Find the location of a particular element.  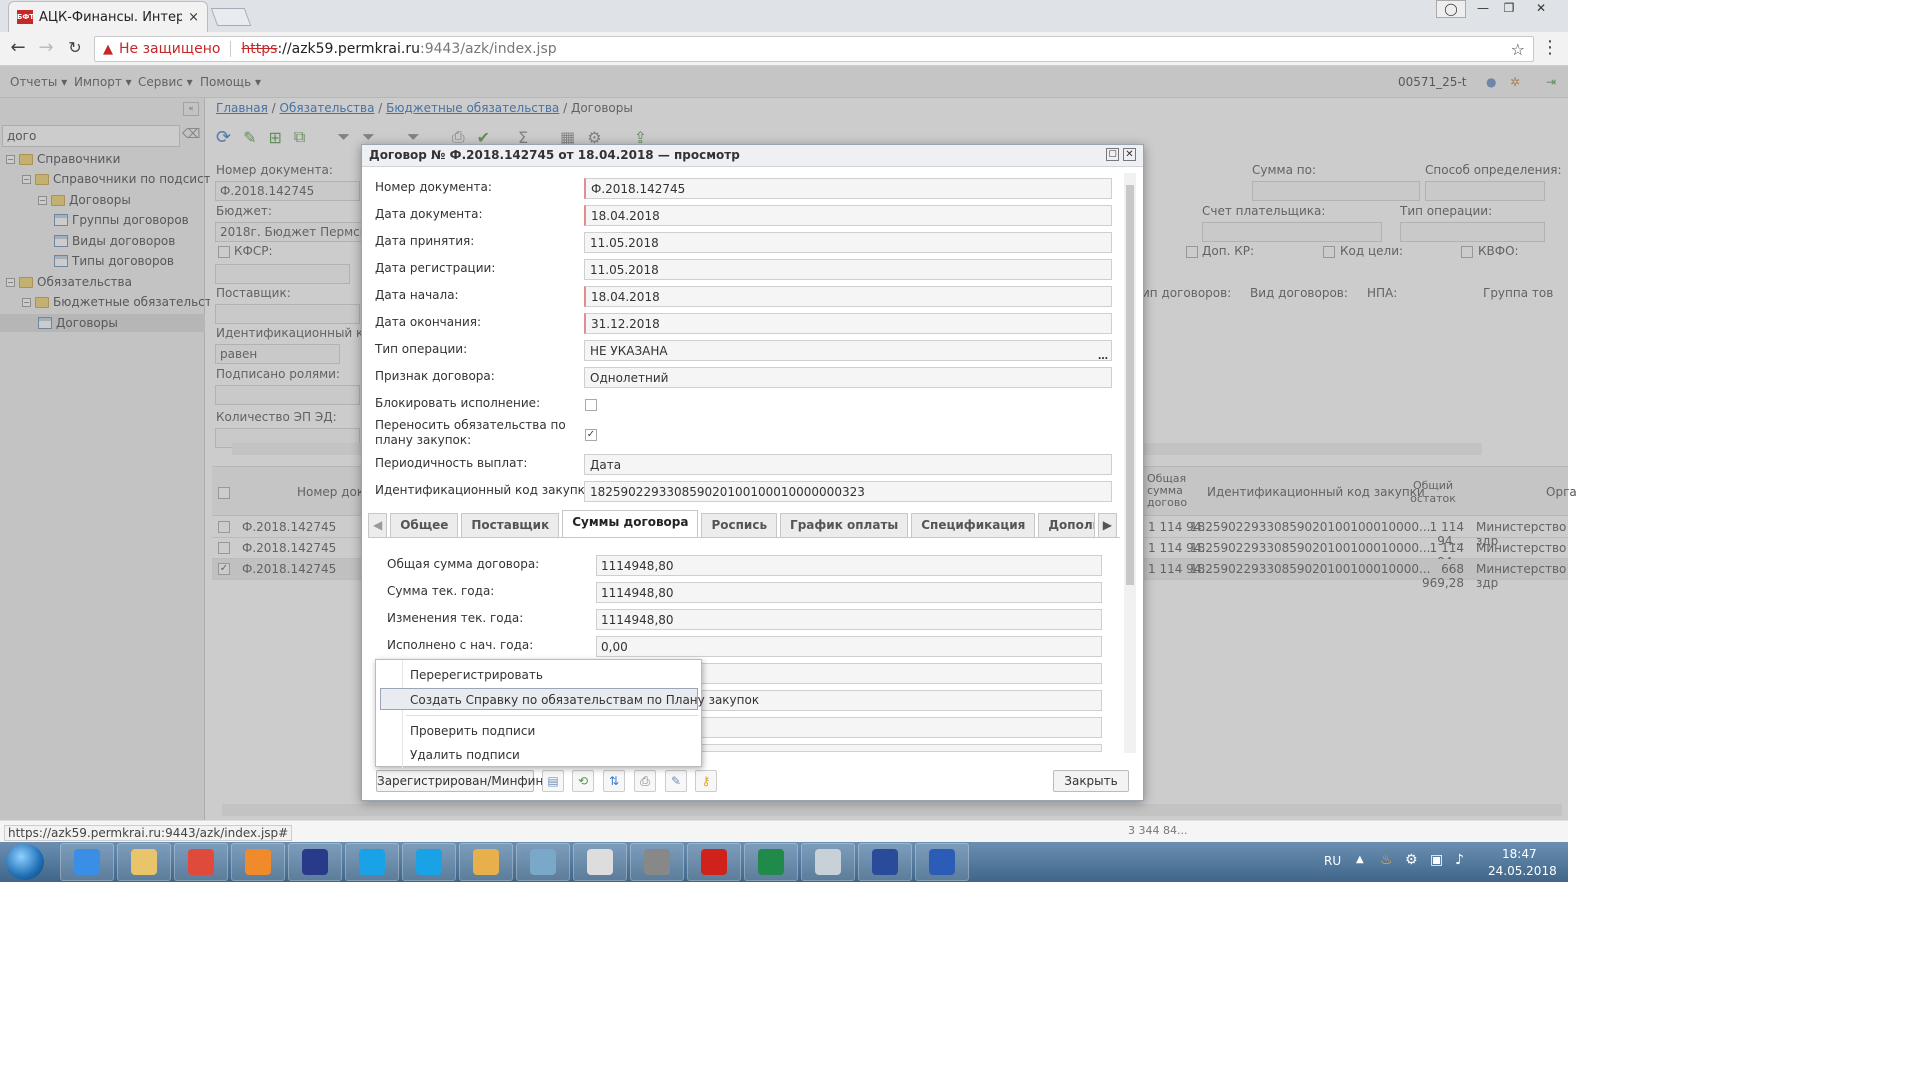

block-execution-label: Блокировать исполнение: is located at coordinates (458, 403).